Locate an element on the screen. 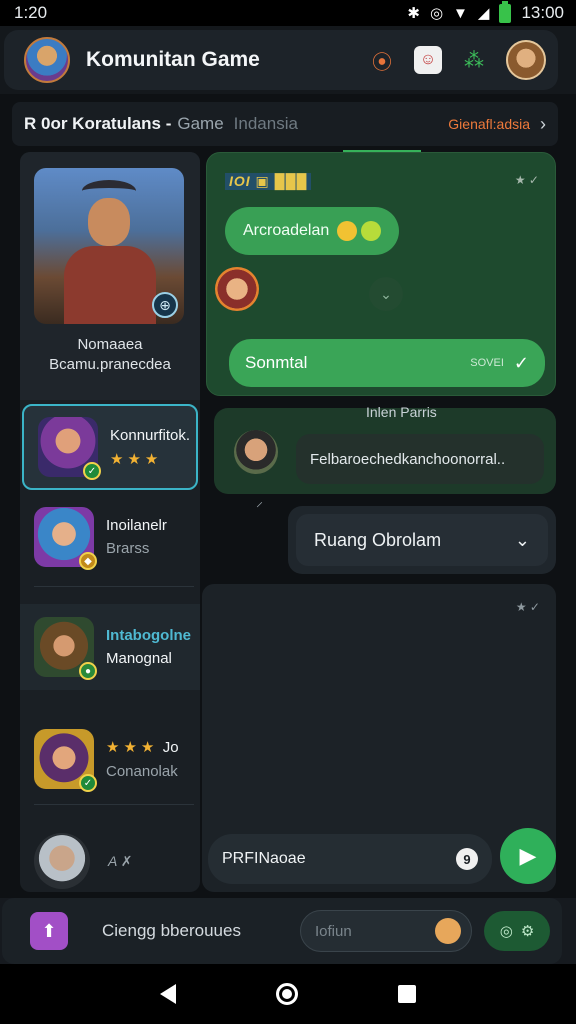 The image size is (576, 1024). check-icon: ✓ is located at coordinates (521, 362).